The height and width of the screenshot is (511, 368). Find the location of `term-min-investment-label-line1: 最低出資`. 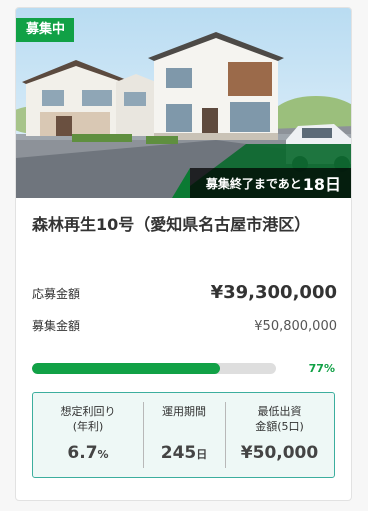

term-min-investment-label-line1: 最低出資 is located at coordinates (279, 411).